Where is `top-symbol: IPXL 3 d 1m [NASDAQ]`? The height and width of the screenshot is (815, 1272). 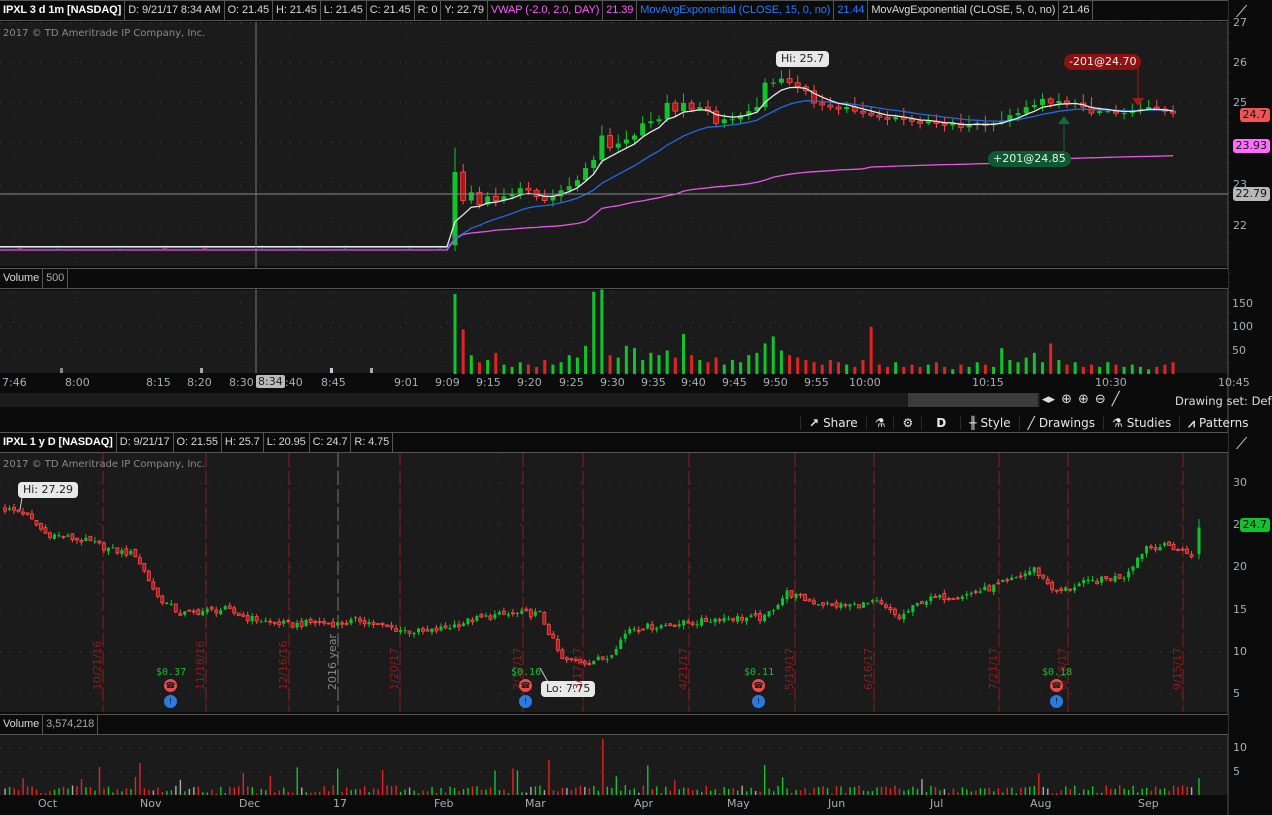 top-symbol: IPXL 3 d 1m [NASDAQ] is located at coordinates (63, 10).